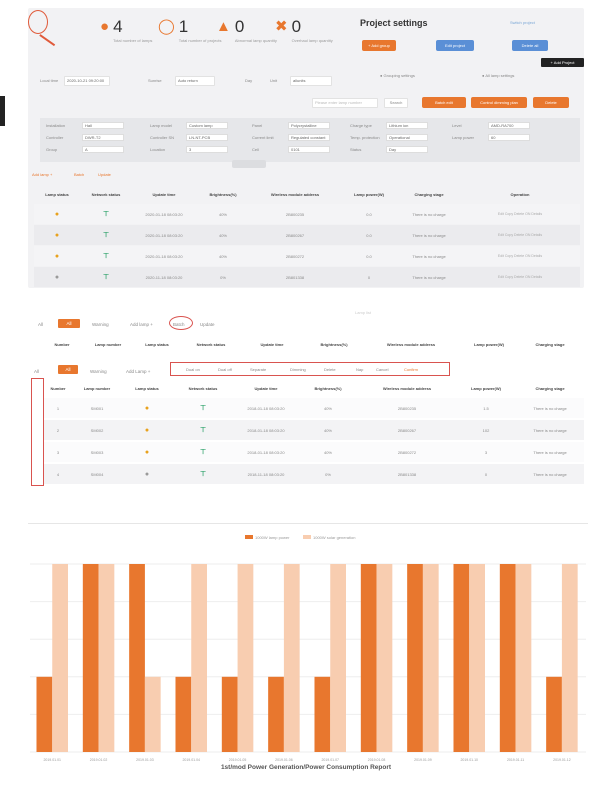 The height and width of the screenshot is (788, 600). I want to click on search-input: Please enter lamp number, so click(345, 103).